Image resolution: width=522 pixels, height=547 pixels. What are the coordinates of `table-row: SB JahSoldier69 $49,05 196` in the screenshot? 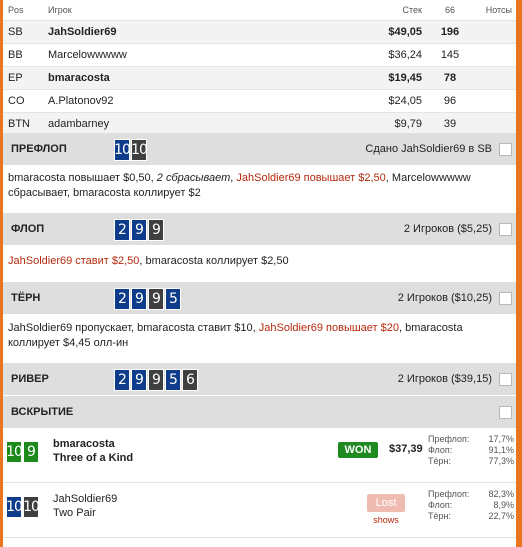 It's located at (259, 32).